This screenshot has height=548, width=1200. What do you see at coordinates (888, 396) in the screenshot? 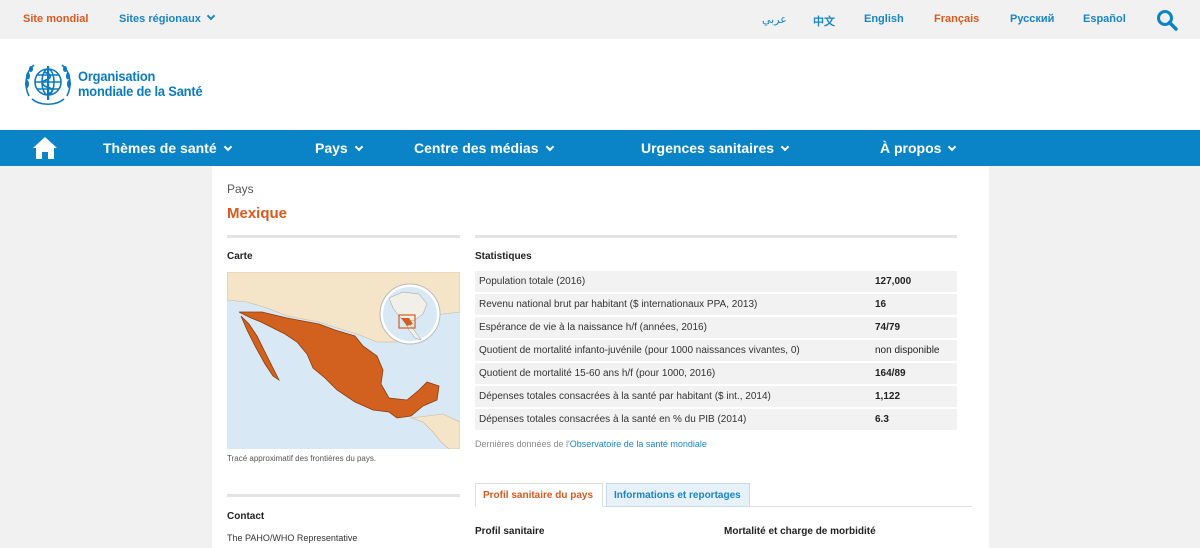
I see `stat-value: 1,122` at bounding box center [888, 396].